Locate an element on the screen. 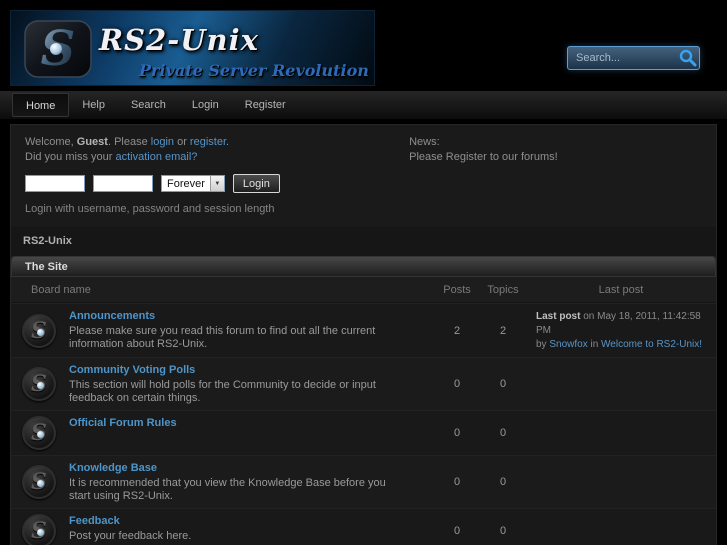 Image resolution: width=727 pixels, height=545 pixels. news-text: Please Register to our forums! is located at coordinates (483, 157).